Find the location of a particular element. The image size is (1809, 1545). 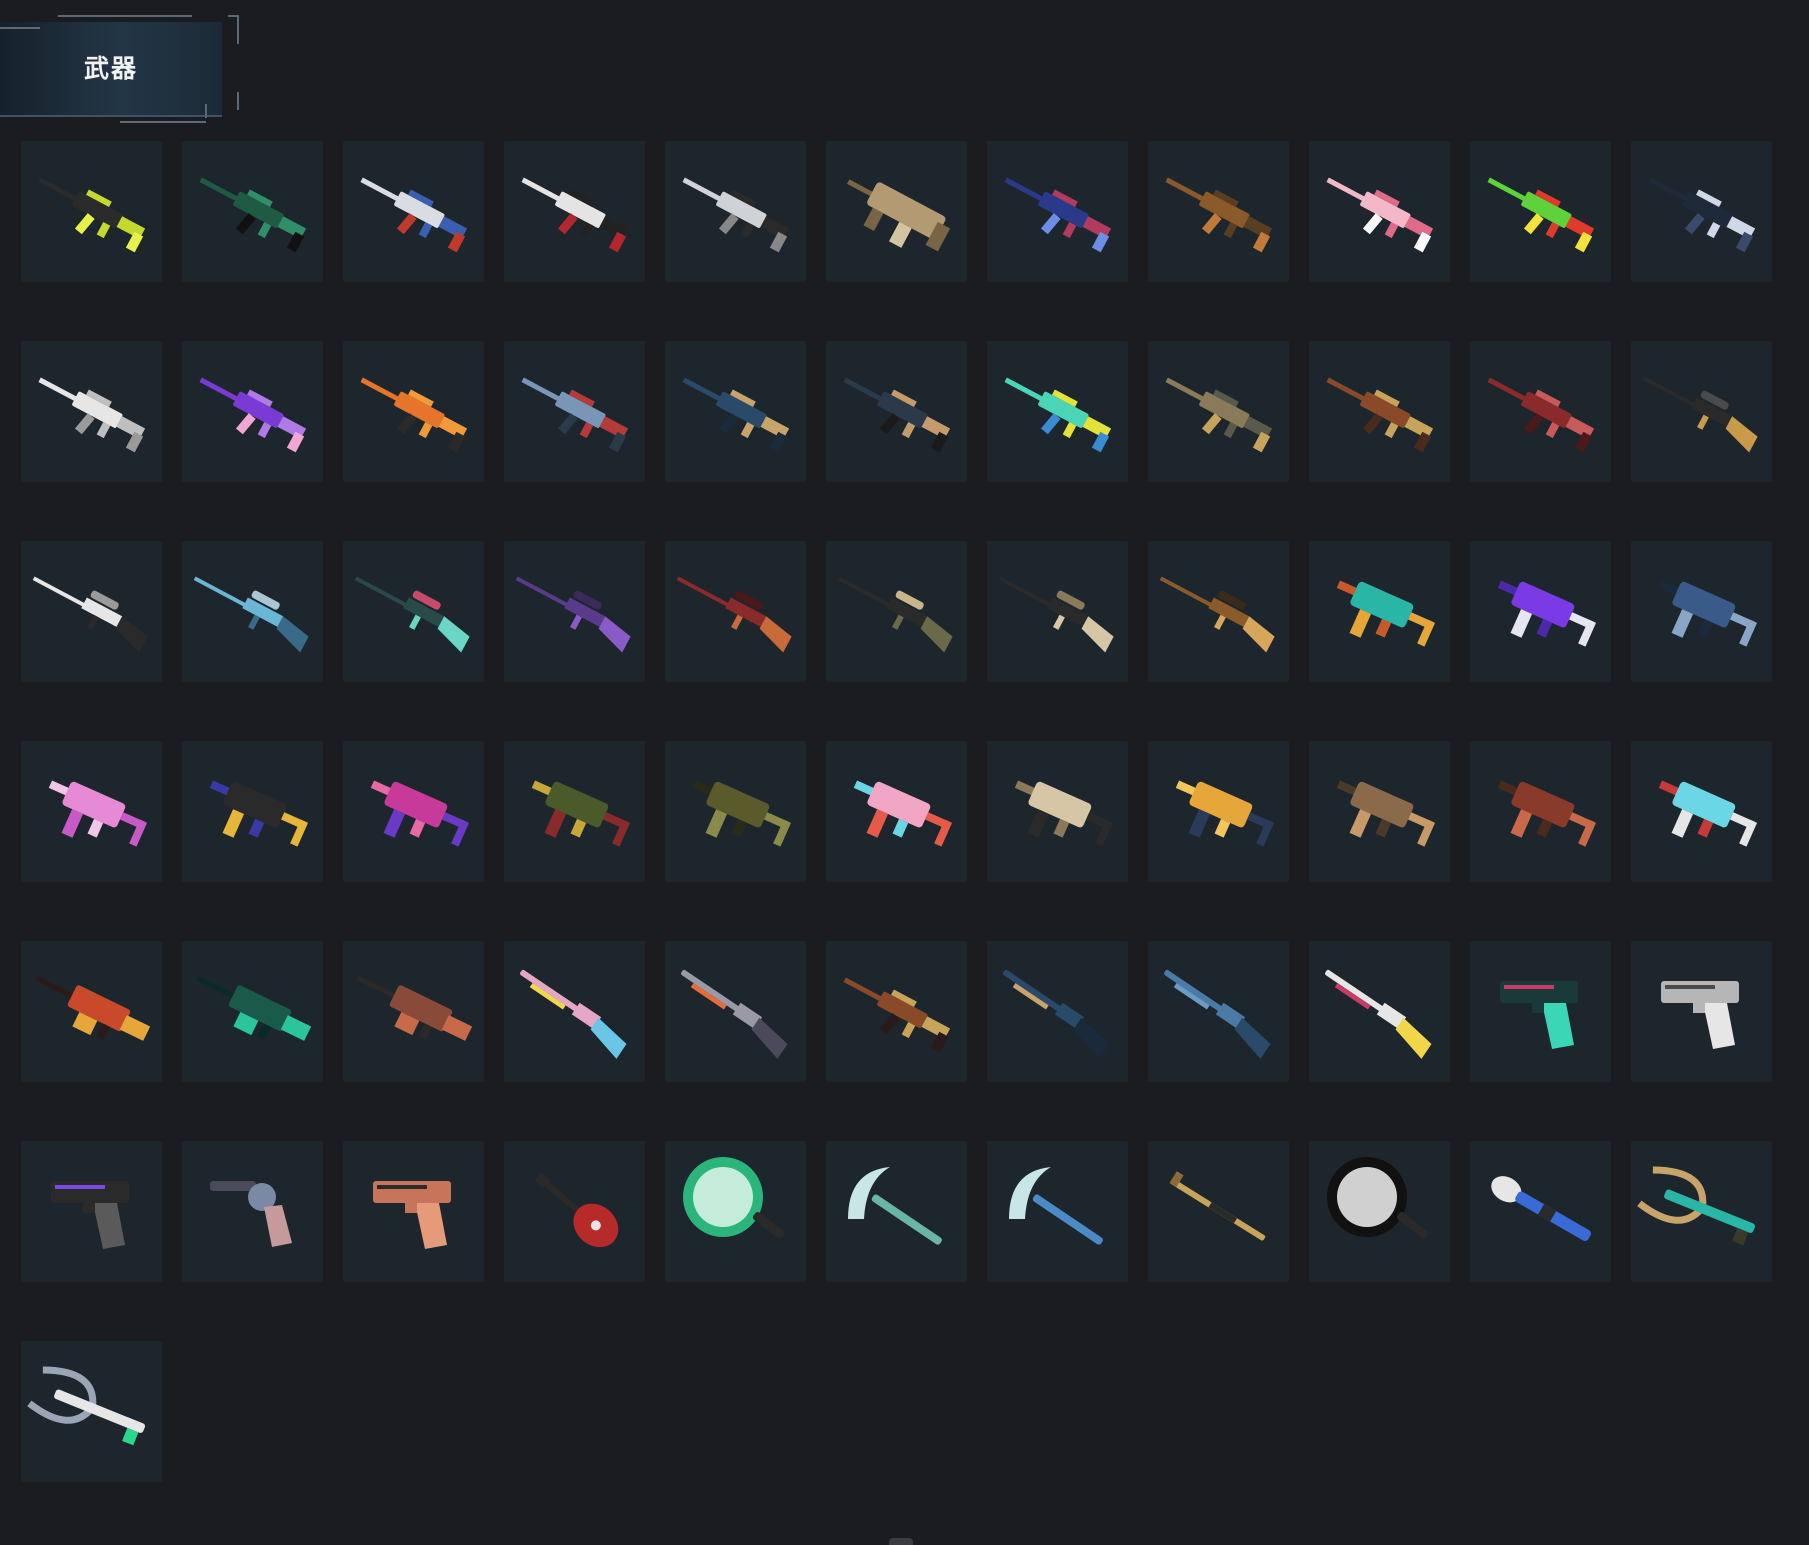

grenade-launcher-icon is located at coordinates (1541, 1208).